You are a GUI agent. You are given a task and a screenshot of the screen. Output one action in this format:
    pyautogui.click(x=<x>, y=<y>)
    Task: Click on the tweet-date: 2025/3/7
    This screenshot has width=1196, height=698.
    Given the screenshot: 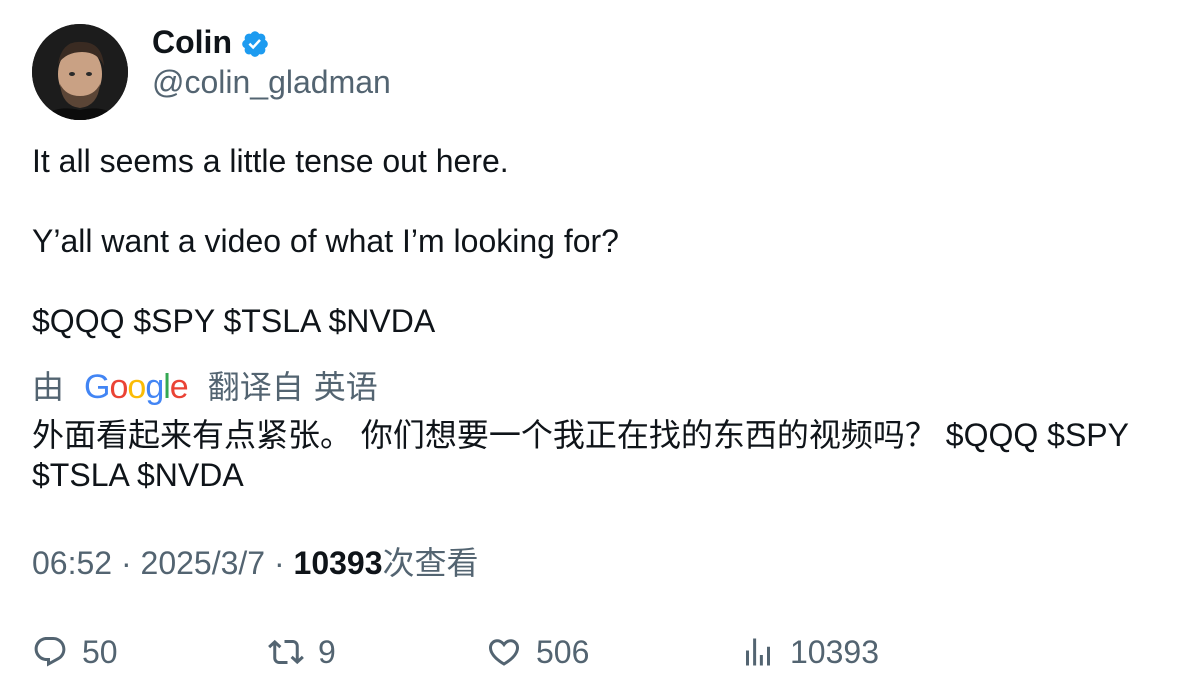 What is the action you would take?
    pyautogui.click(x=203, y=563)
    